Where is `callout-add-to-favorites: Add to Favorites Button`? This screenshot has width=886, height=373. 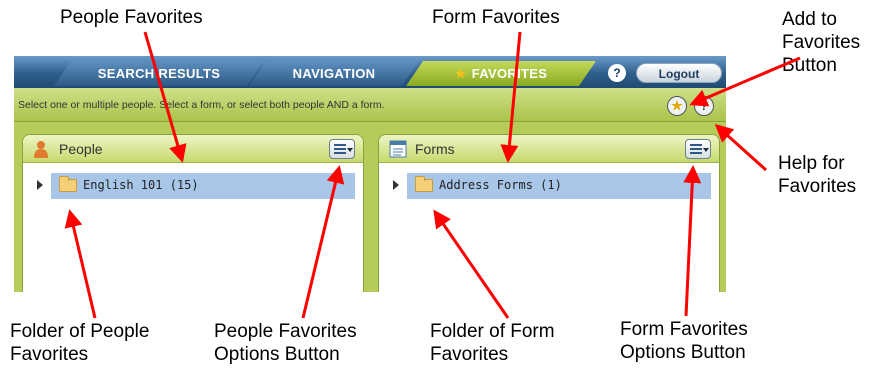 callout-add-to-favorites: Add to Favorites Button is located at coordinates (821, 42).